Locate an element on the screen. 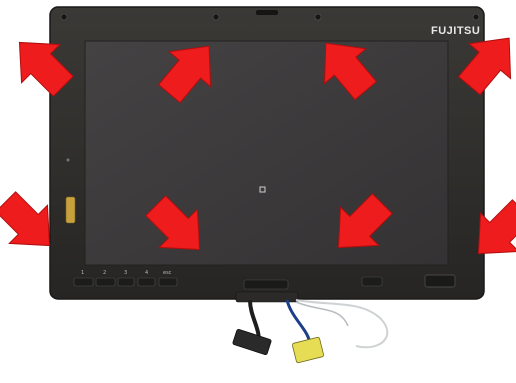  svg-text: 2 is located at coordinates (104, 273).